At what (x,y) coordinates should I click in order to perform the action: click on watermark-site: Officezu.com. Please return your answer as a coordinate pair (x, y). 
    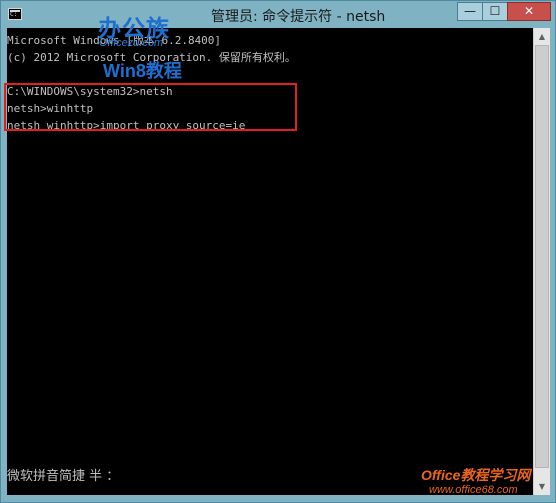
    Looking at the image, I should click on (131, 43).